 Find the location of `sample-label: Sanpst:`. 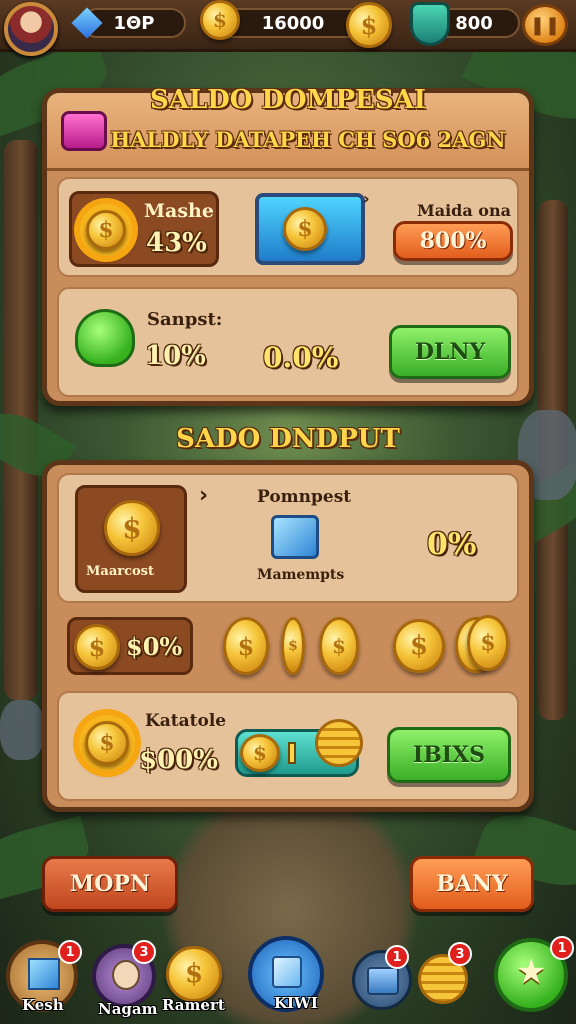

sample-label: Sanpst: is located at coordinates (185, 319).